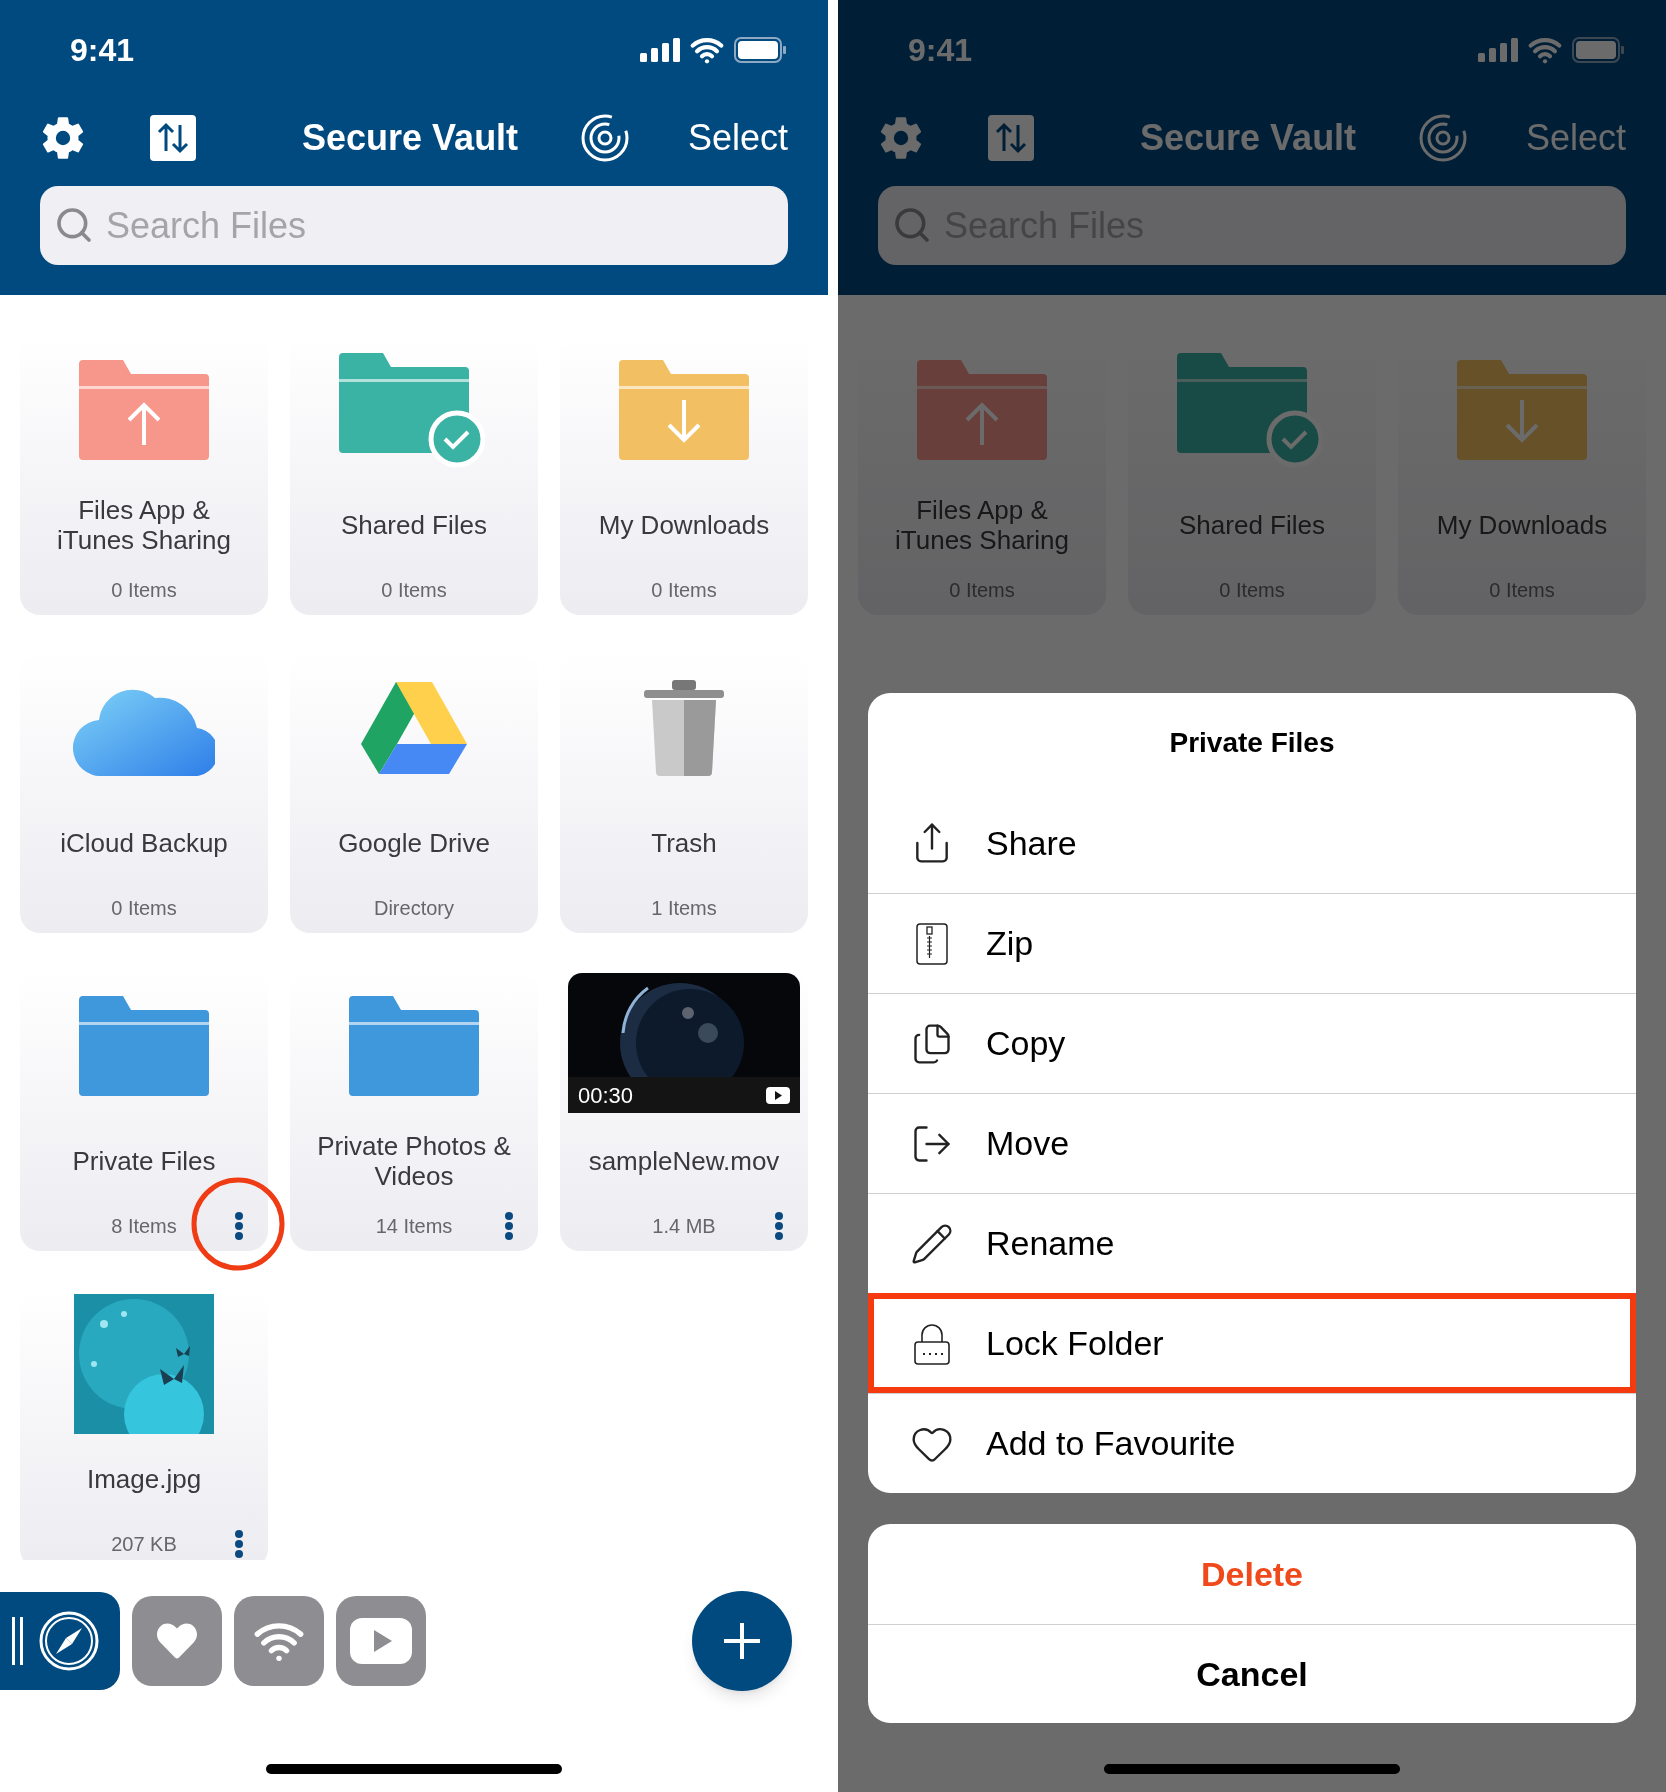 The width and height of the screenshot is (1666, 1792). What do you see at coordinates (414, 728) in the screenshot?
I see `drive-triangle-icon` at bounding box center [414, 728].